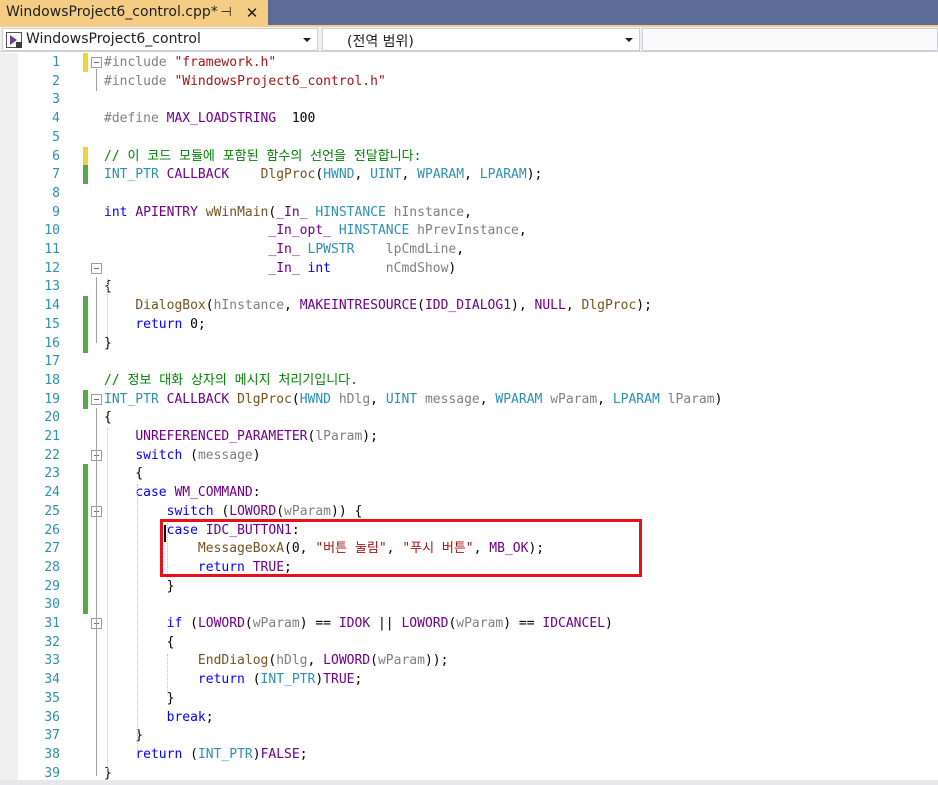  Describe the element at coordinates (354, 623) in the screenshot. I see `code-token: IDOK` at that location.